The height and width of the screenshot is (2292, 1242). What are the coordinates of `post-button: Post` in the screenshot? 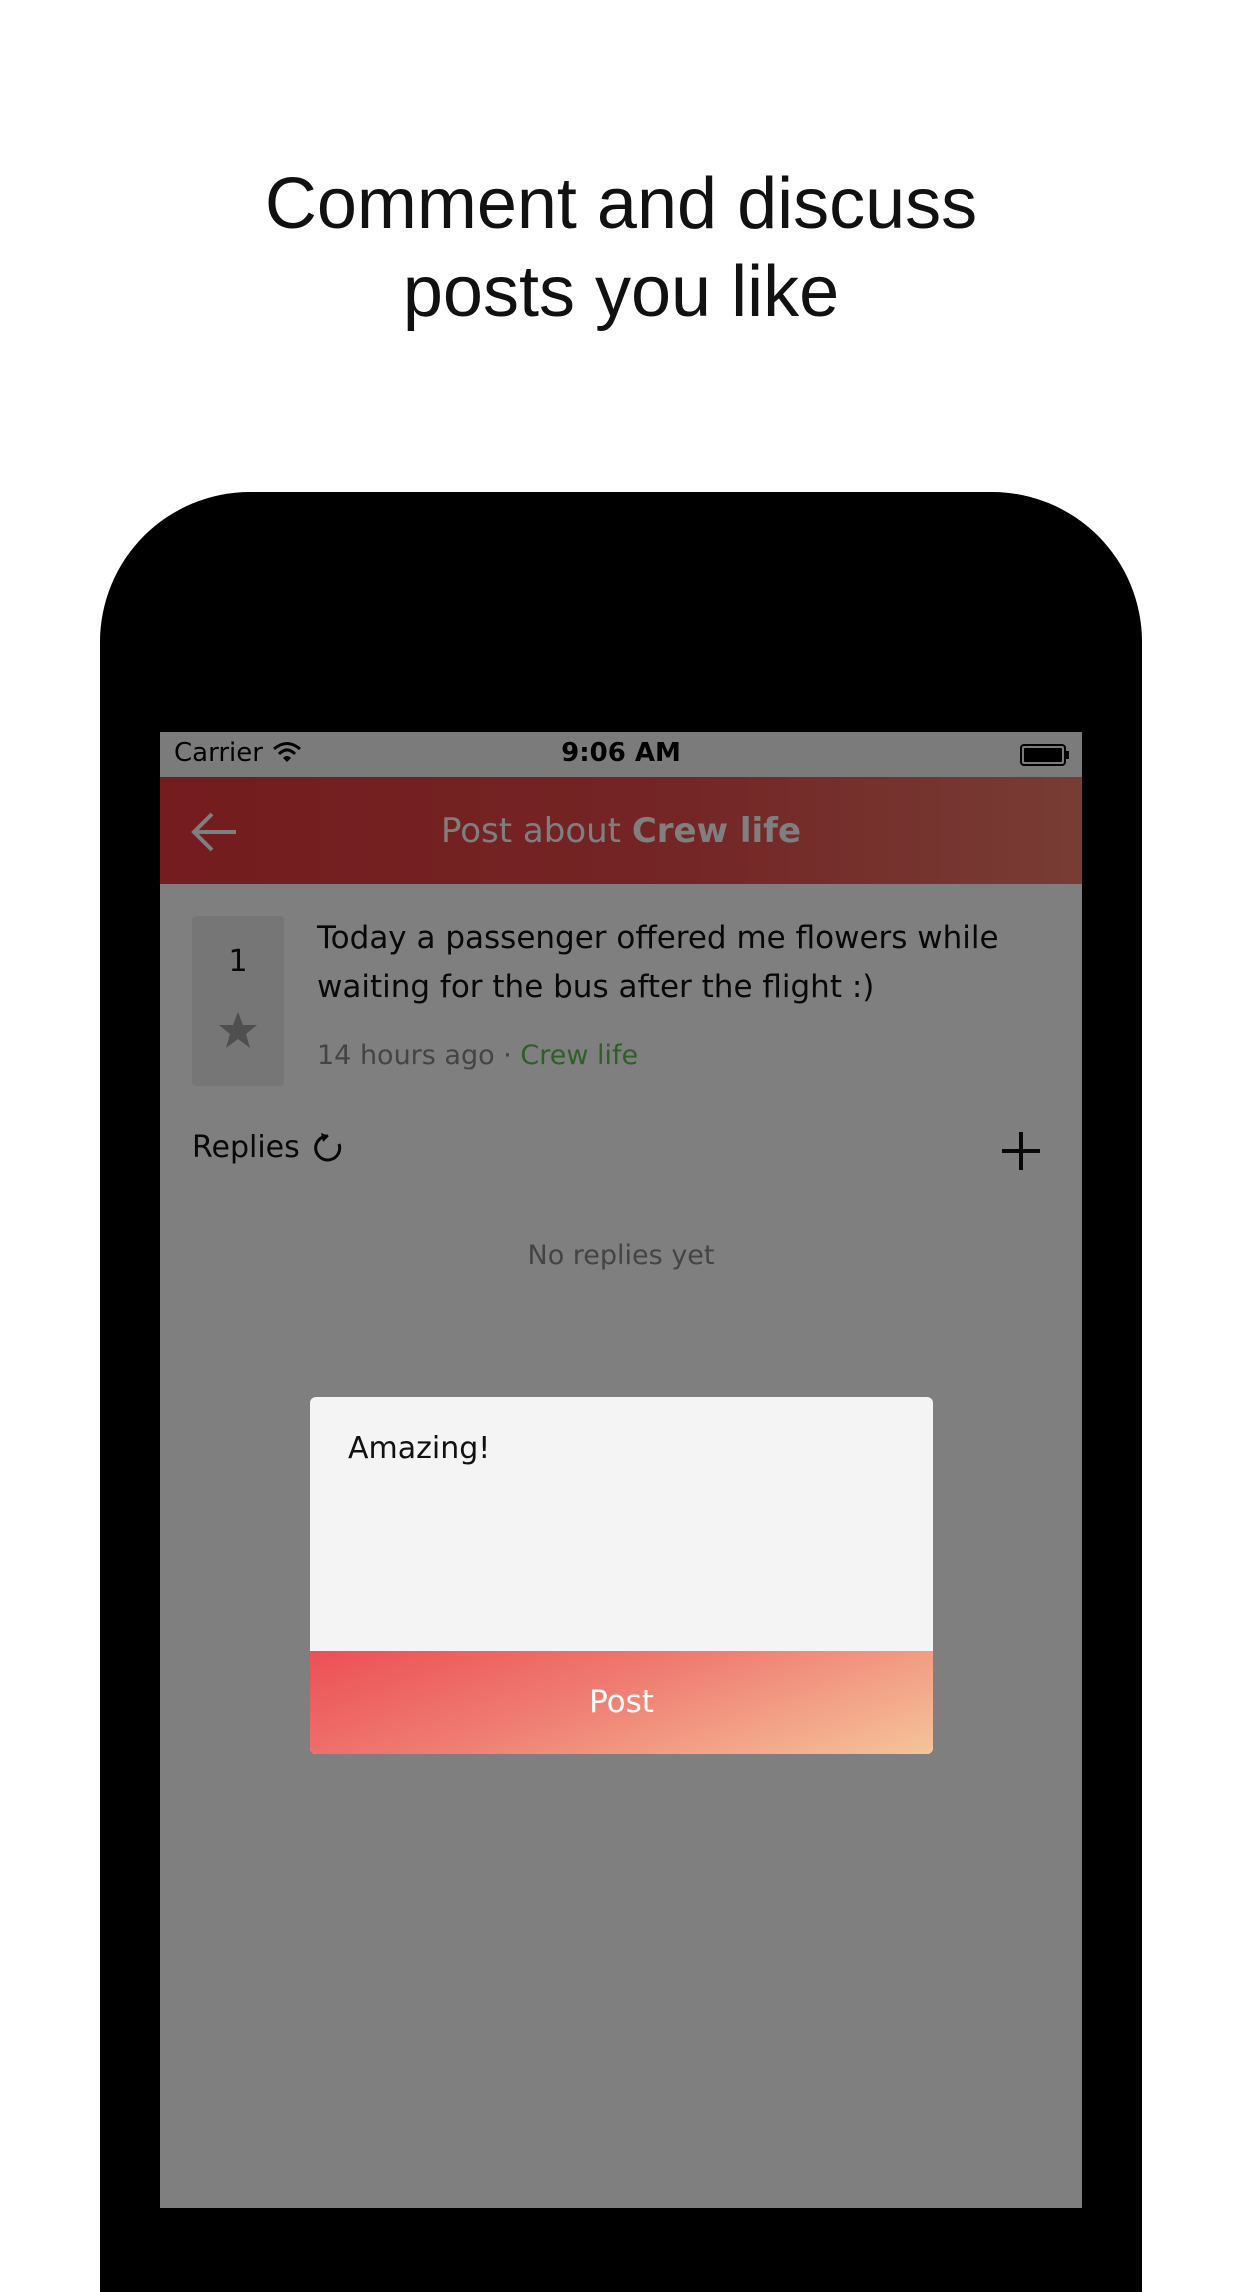 It's located at (621, 1702).